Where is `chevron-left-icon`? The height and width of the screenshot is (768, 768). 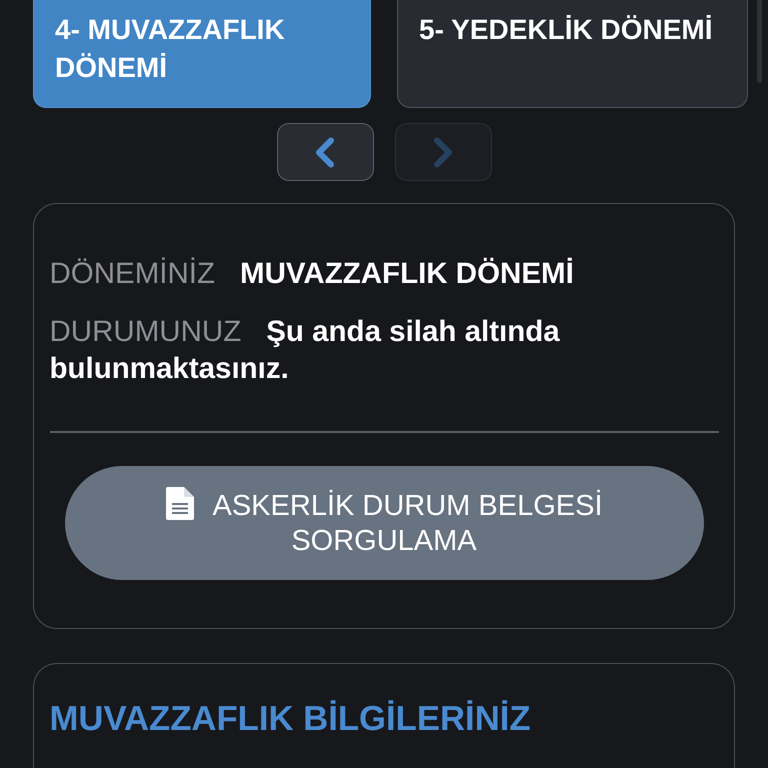
chevron-left-icon is located at coordinates (325, 152).